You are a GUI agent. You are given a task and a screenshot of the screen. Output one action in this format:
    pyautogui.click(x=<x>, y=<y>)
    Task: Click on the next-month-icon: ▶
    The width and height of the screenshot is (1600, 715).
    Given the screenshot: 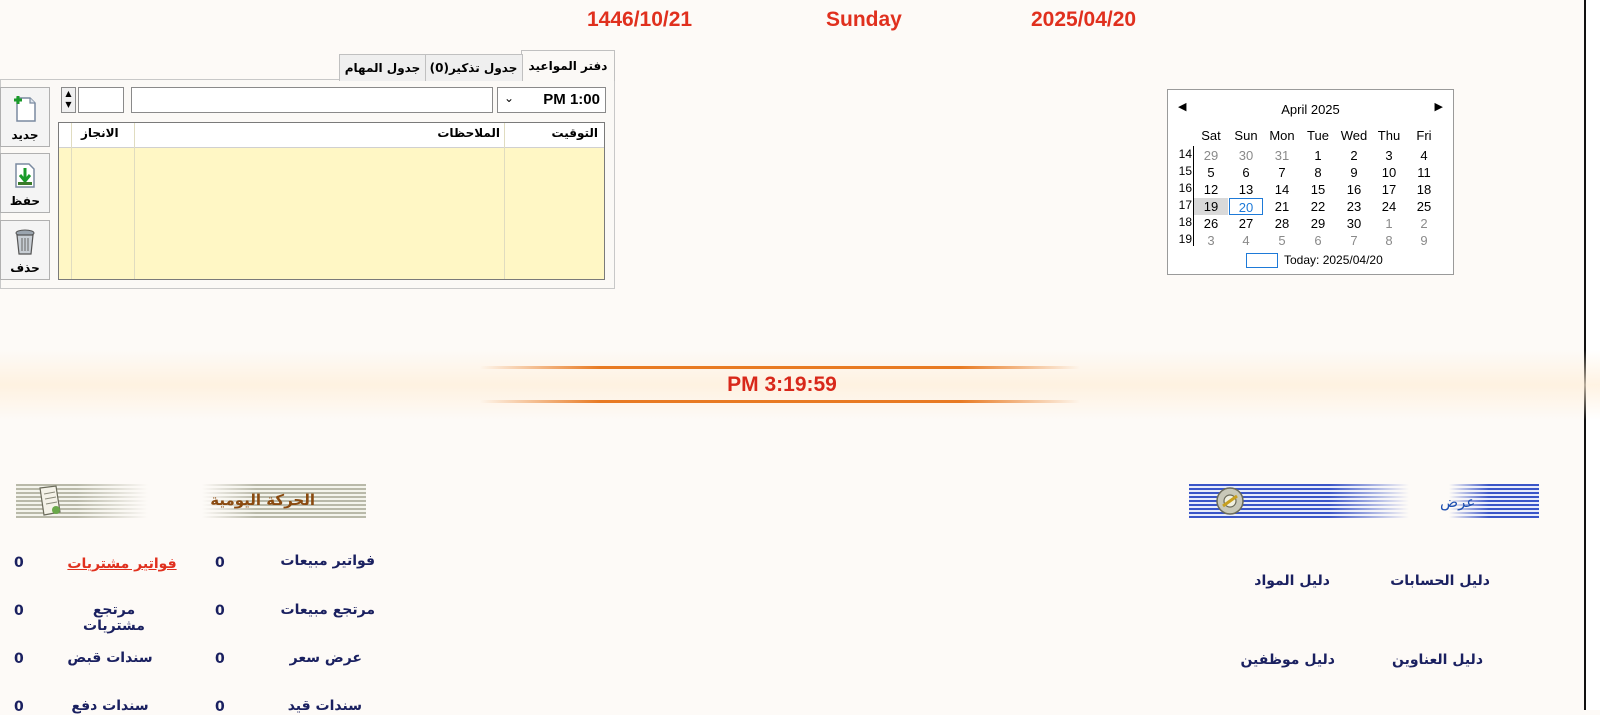 What is the action you would take?
    pyautogui.click(x=1439, y=106)
    